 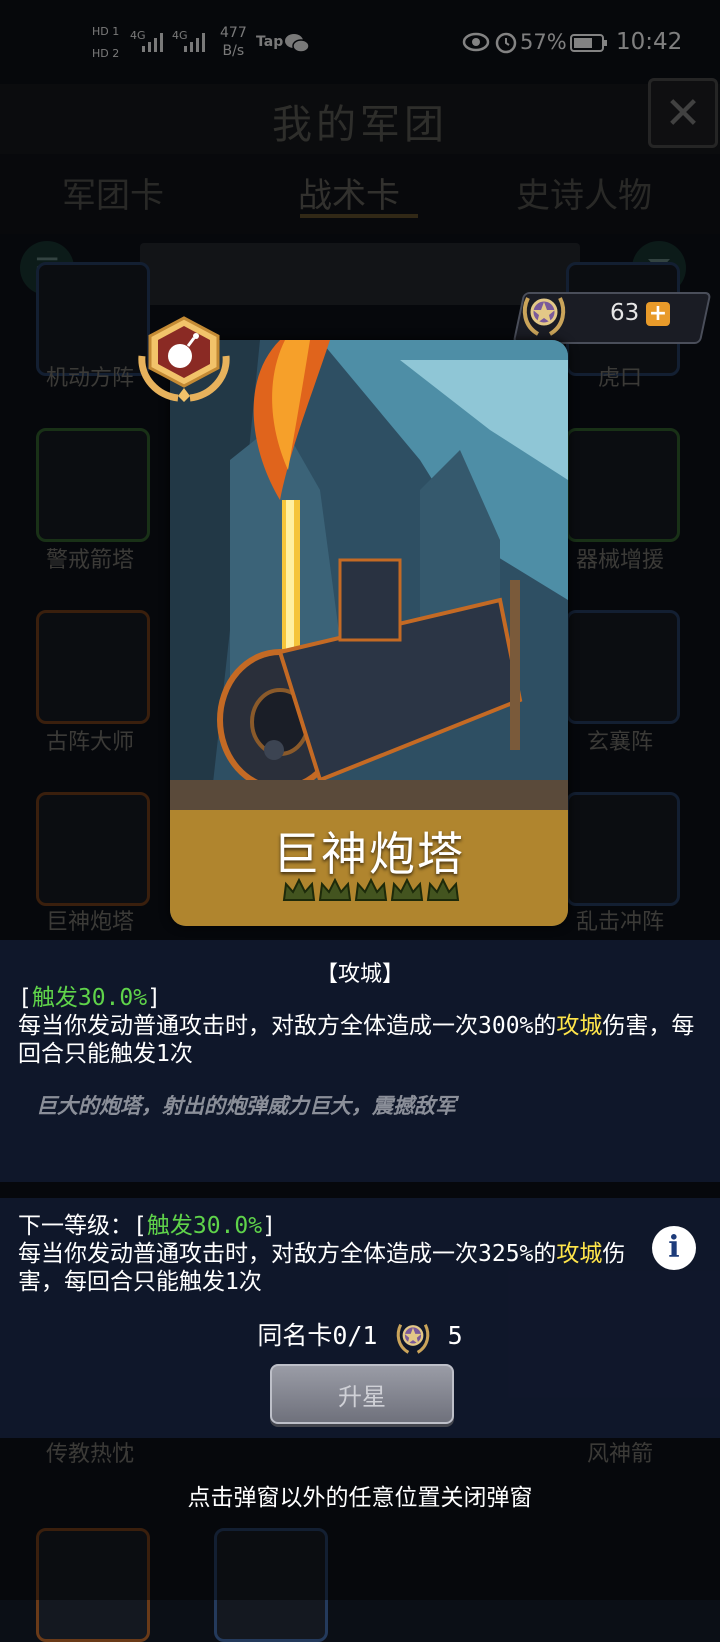 I want to click on card-name: 巨神炮塔, so click(x=369, y=854).